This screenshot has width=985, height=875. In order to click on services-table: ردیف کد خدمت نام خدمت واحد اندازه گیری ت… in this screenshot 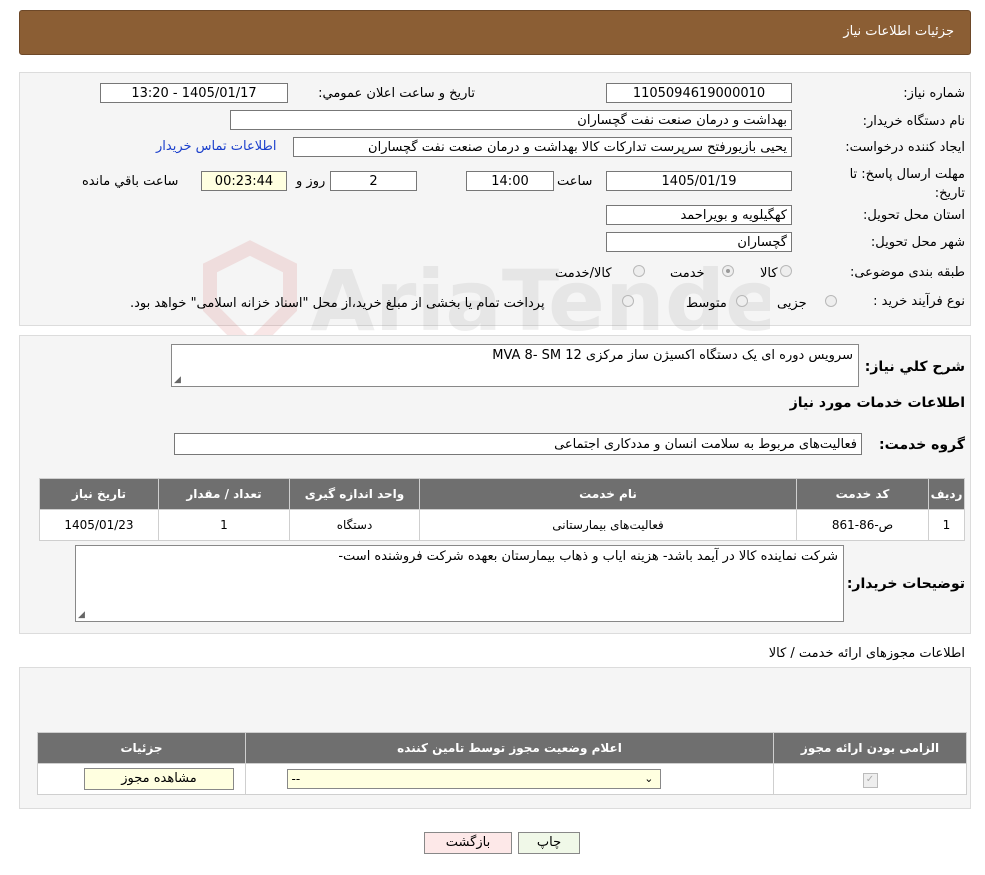, I will do `click(502, 509)`.